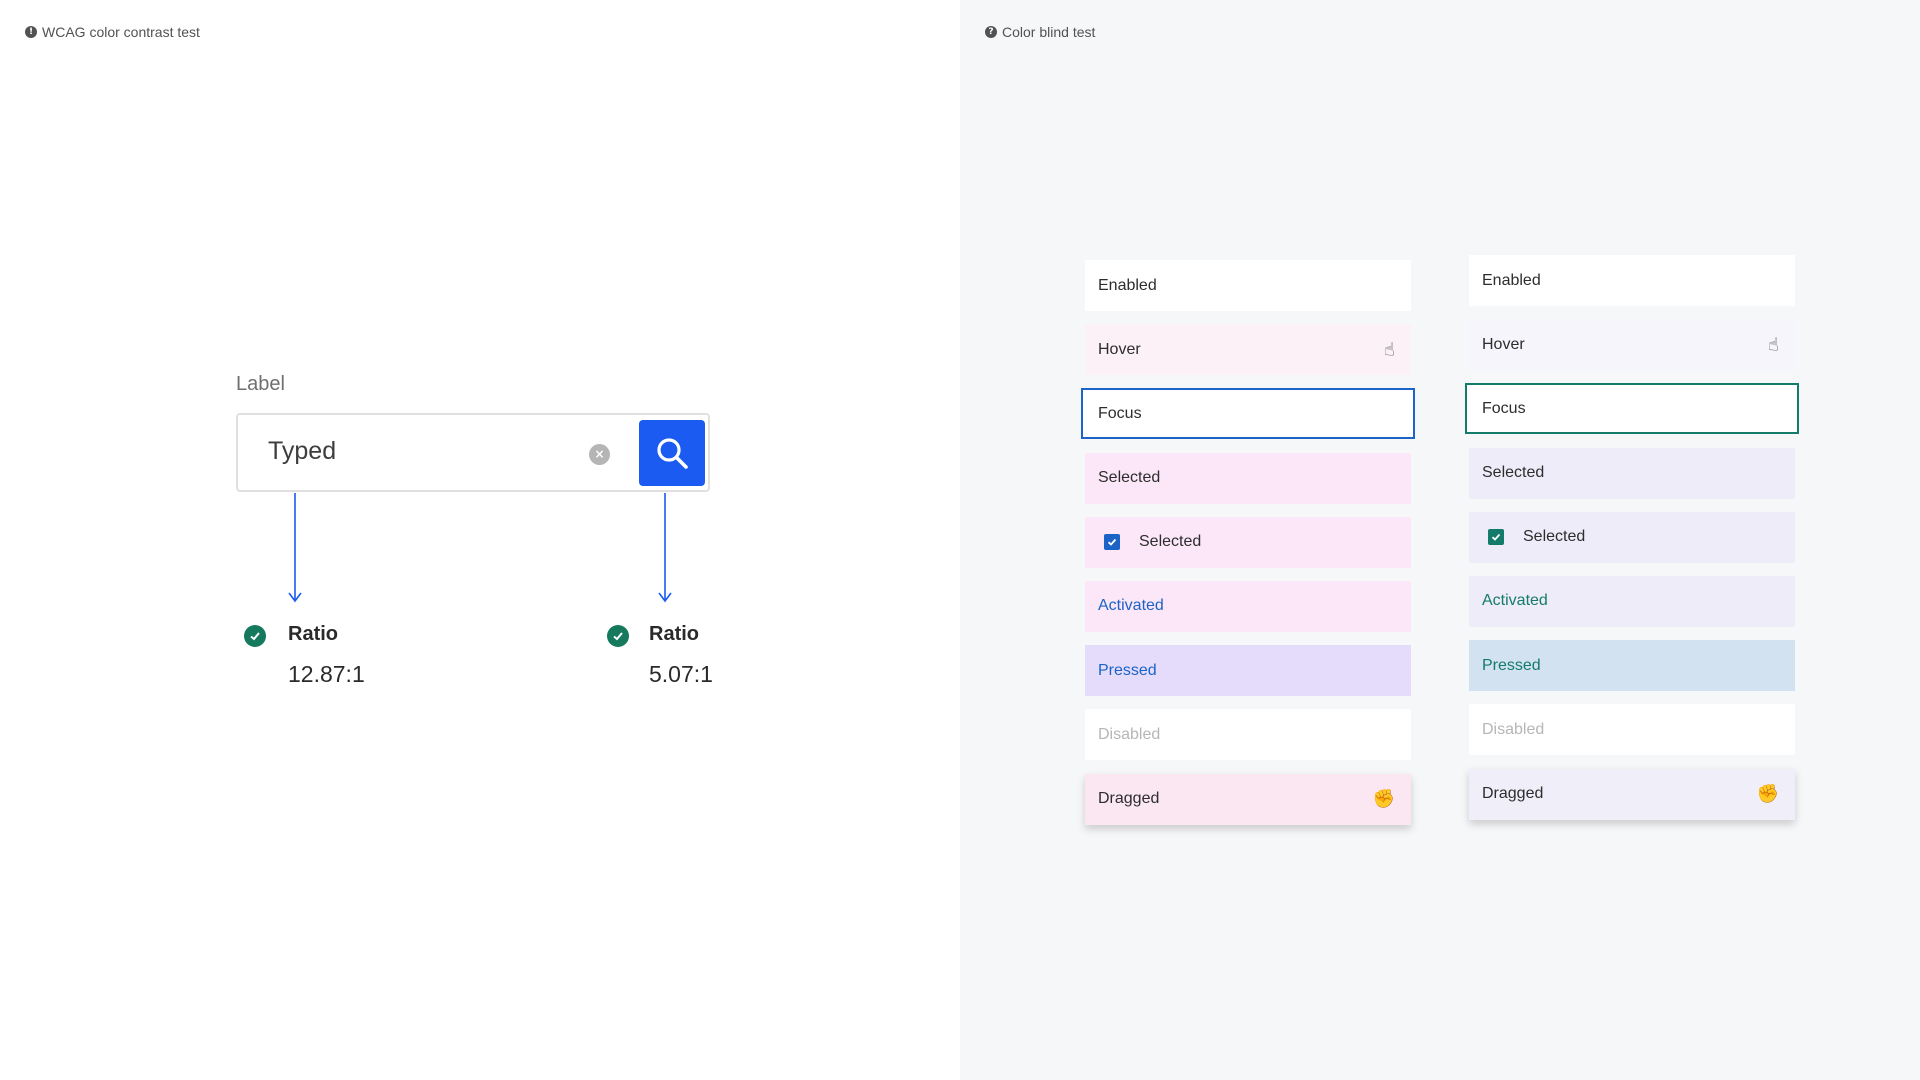  Describe the element at coordinates (295, 548) in the screenshot. I see `arrow-to-text-ratio` at that location.